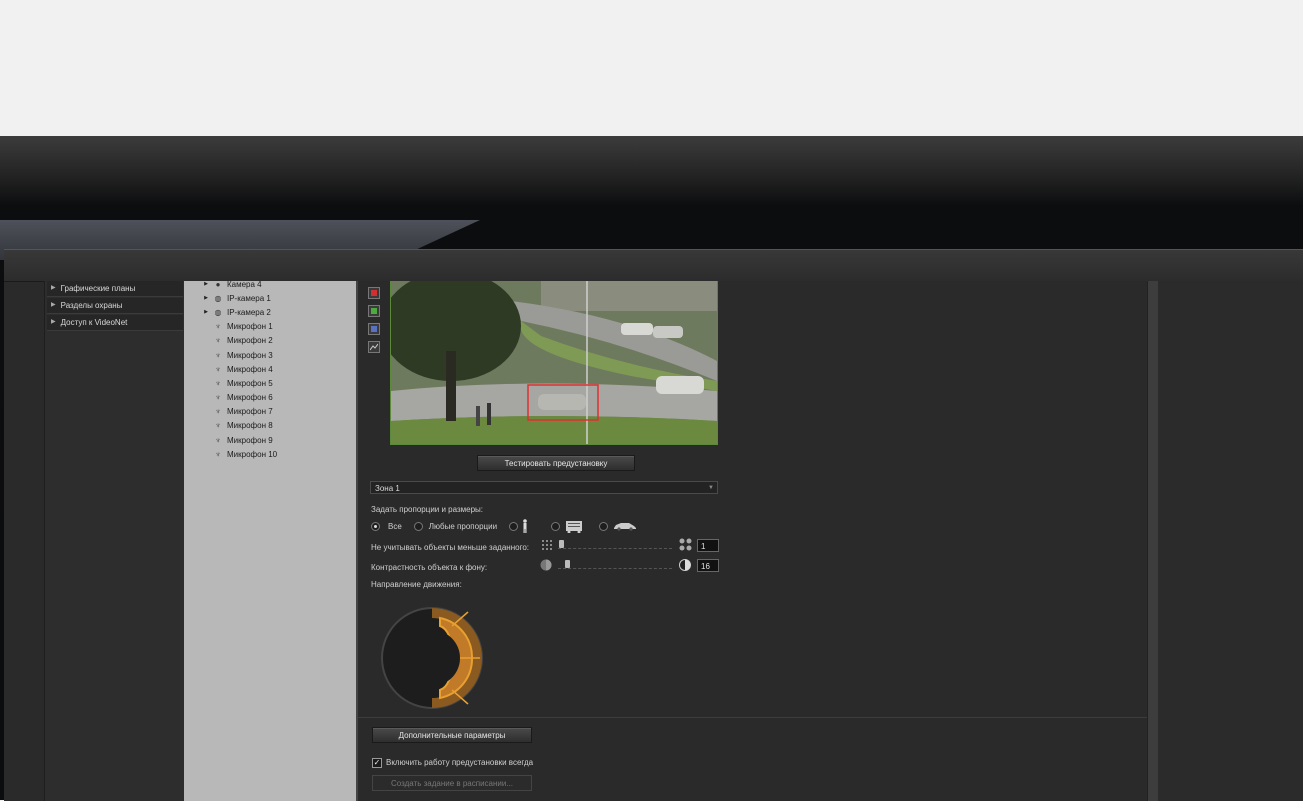 The image size is (1303, 801). I want to click on graph-tool-button, so click(374, 347).